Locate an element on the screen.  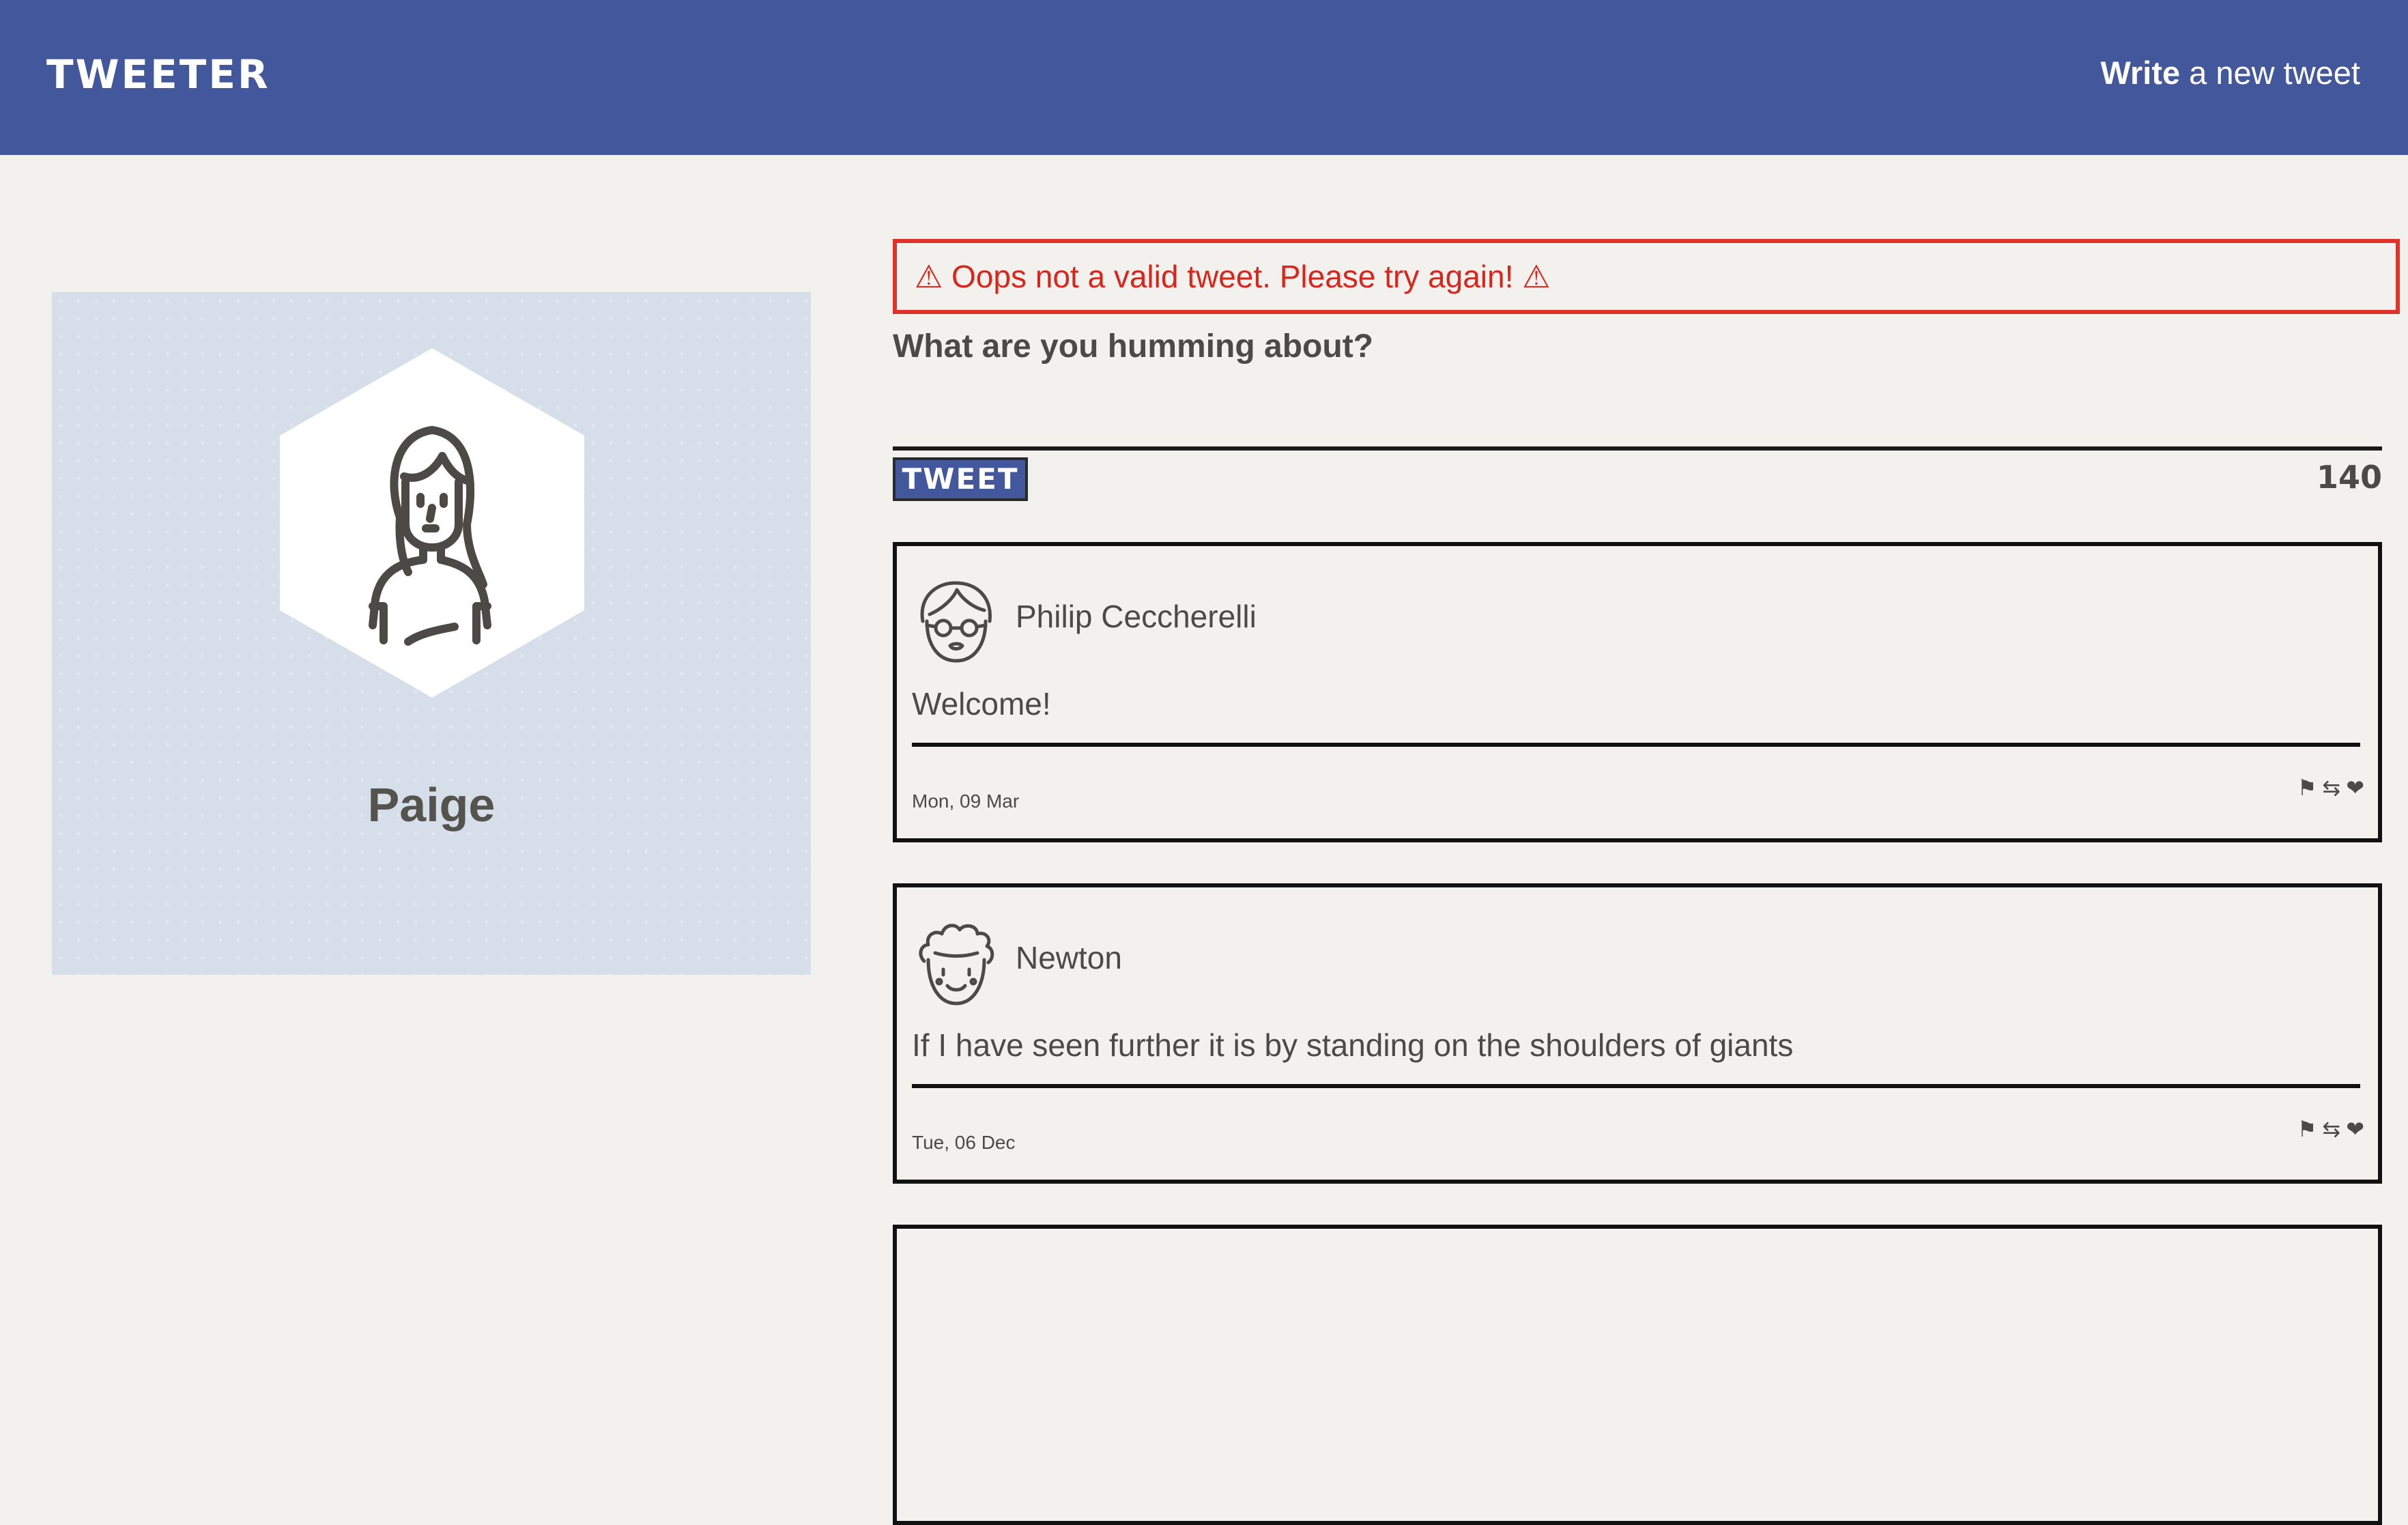
profile-card: Paige is located at coordinates (431, 633).